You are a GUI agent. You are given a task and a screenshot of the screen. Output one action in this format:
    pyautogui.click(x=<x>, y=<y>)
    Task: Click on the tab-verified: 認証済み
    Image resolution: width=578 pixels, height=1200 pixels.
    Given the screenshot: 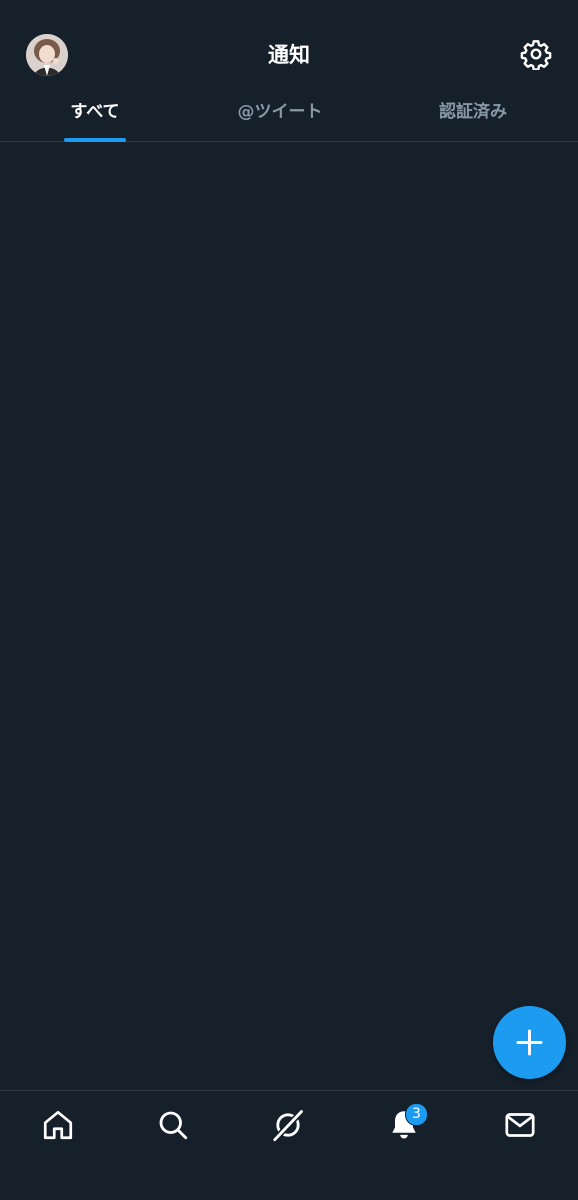 What is the action you would take?
    pyautogui.click(x=473, y=116)
    